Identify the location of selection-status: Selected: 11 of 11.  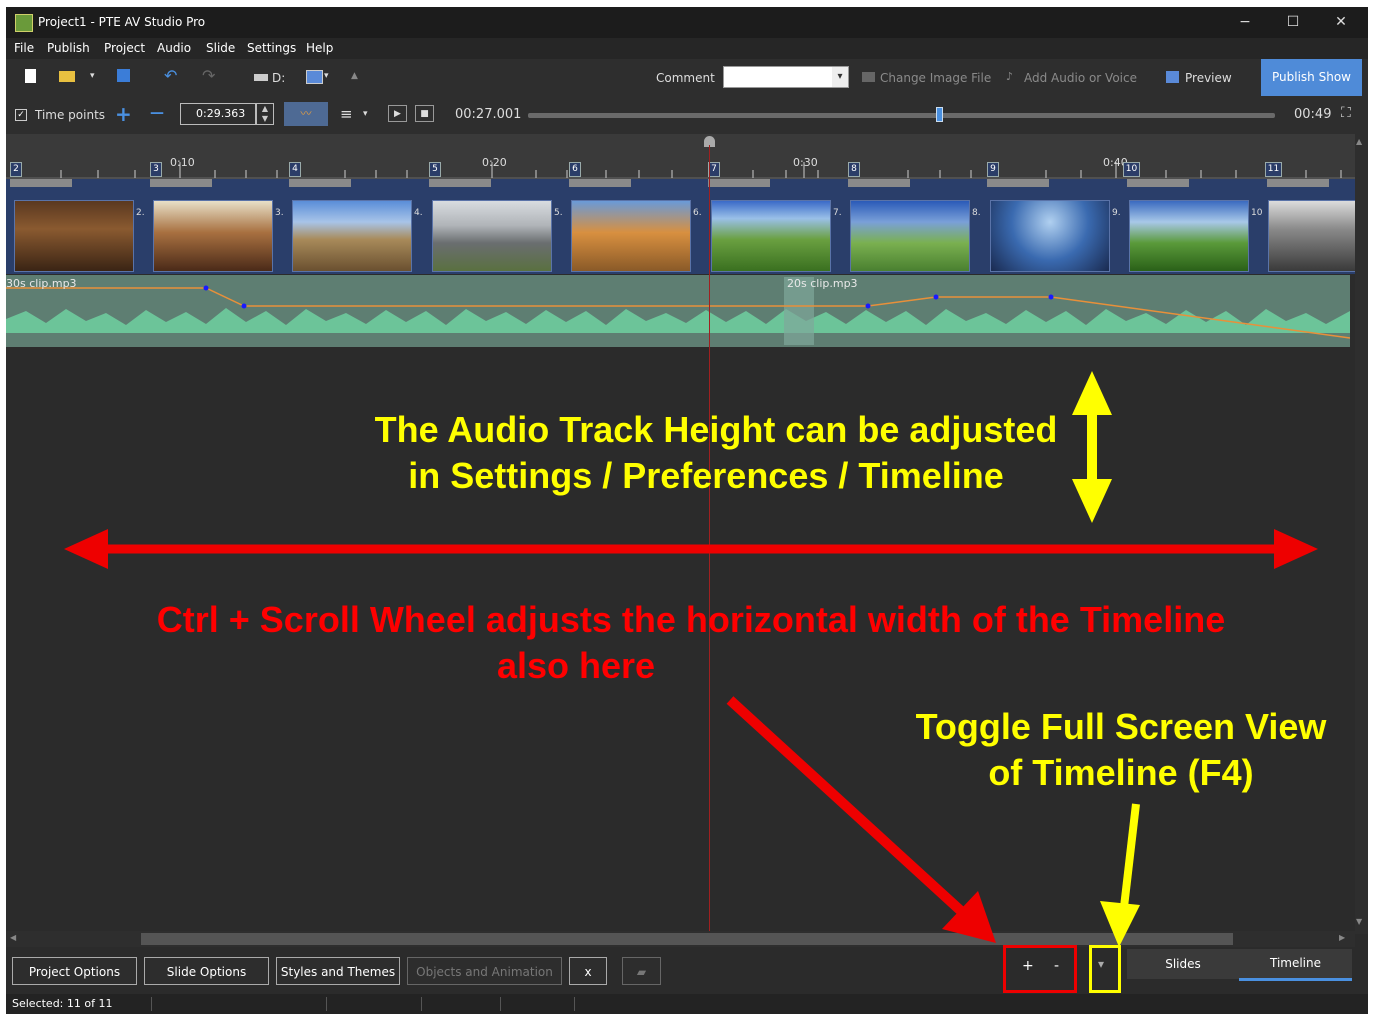
(62, 1003).